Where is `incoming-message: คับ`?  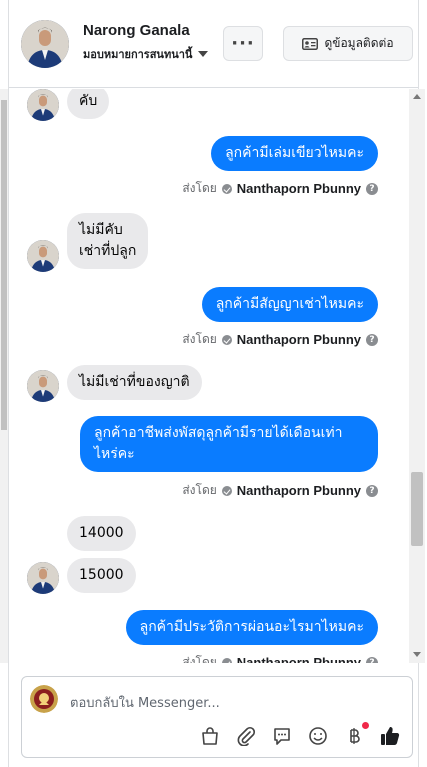 incoming-message: คับ is located at coordinates (88, 104).